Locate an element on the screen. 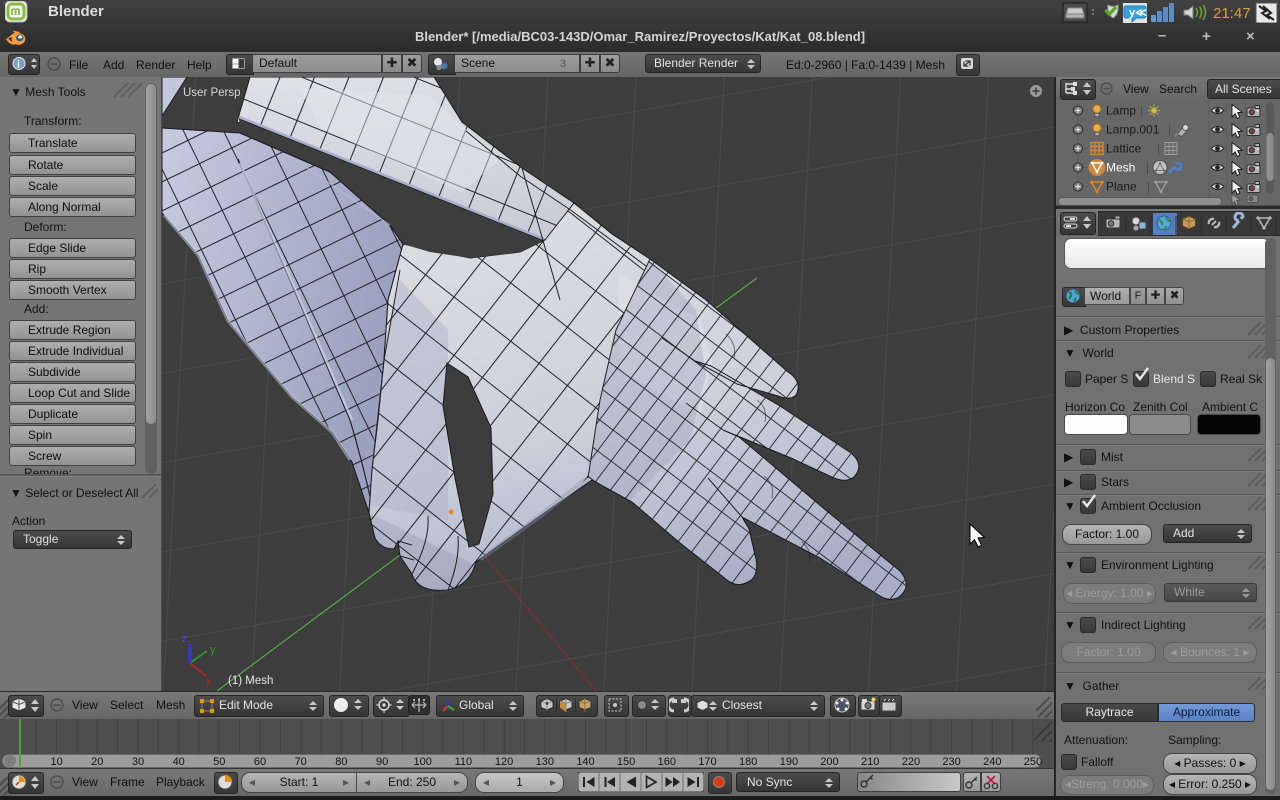  svg-text: 70 is located at coordinates (301, 762).